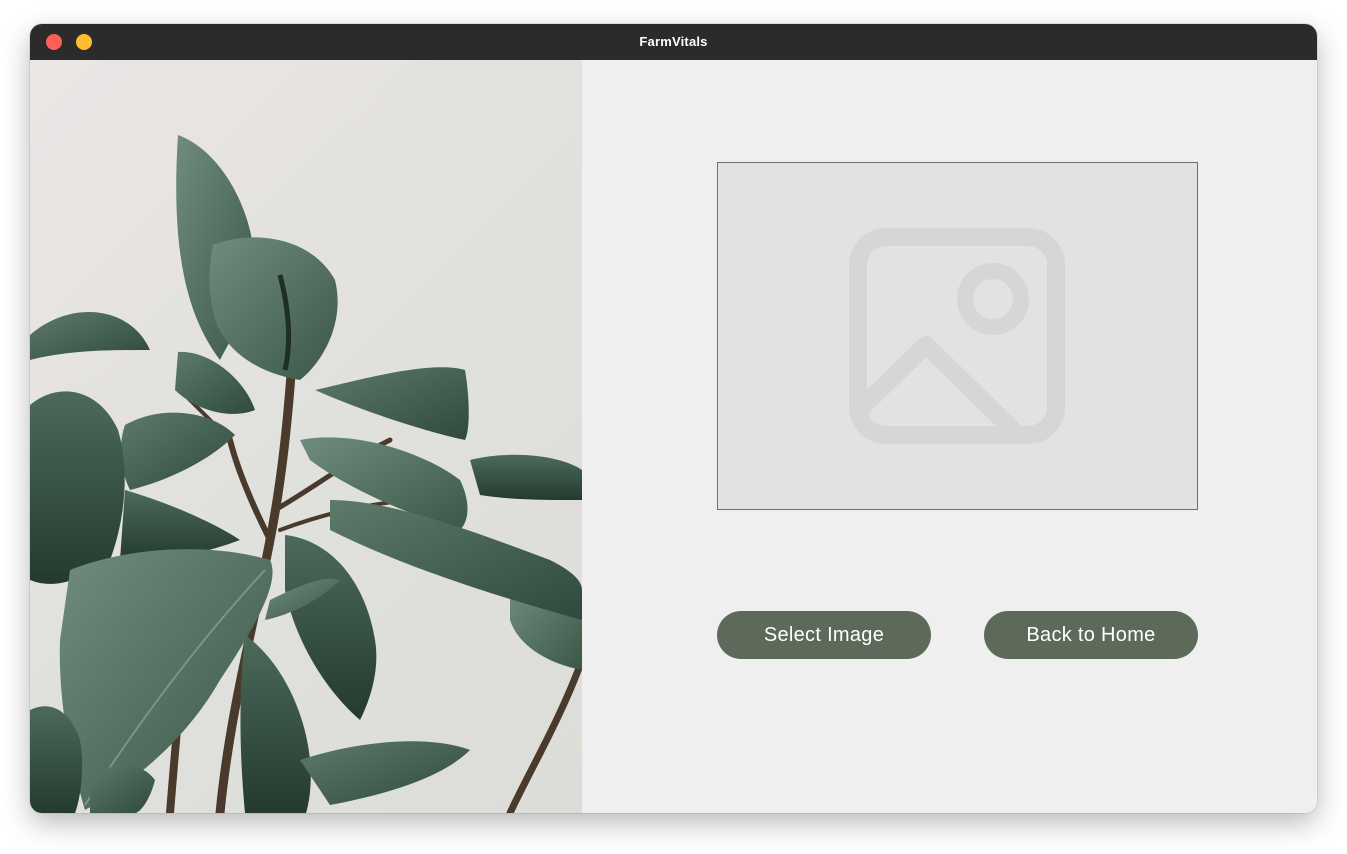 The image size is (1347, 854). What do you see at coordinates (1091, 635) in the screenshot?
I see `back-to-home-button: Back to Home` at bounding box center [1091, 635].